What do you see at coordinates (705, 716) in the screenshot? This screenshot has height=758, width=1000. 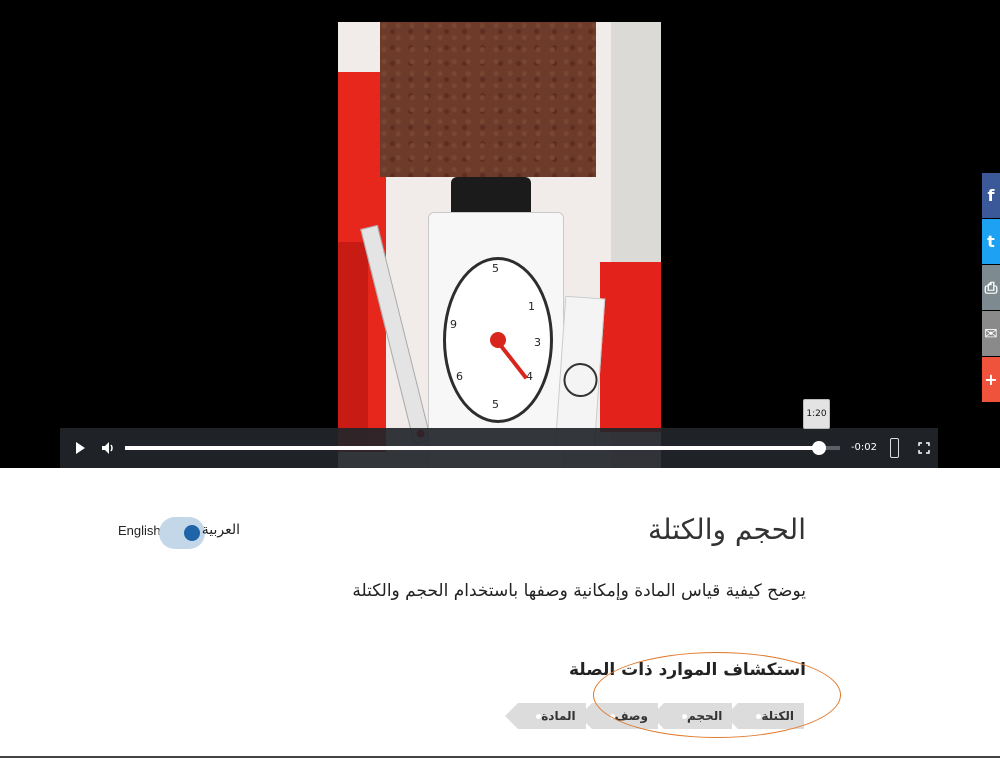 I see `tag-label: الحجم` at bounding box center [705, 716].